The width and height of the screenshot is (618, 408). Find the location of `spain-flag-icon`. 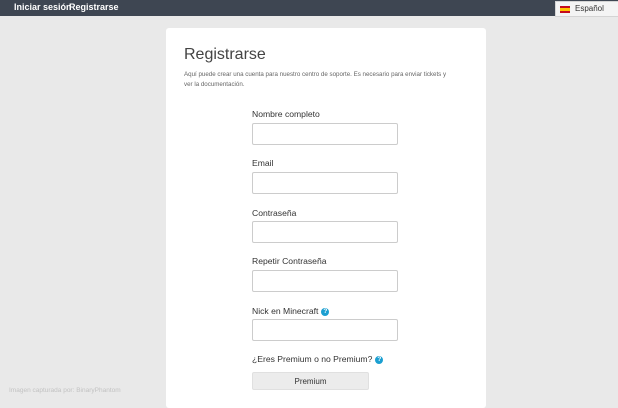

spain-flag-icon is located at coordinates (565, 9).